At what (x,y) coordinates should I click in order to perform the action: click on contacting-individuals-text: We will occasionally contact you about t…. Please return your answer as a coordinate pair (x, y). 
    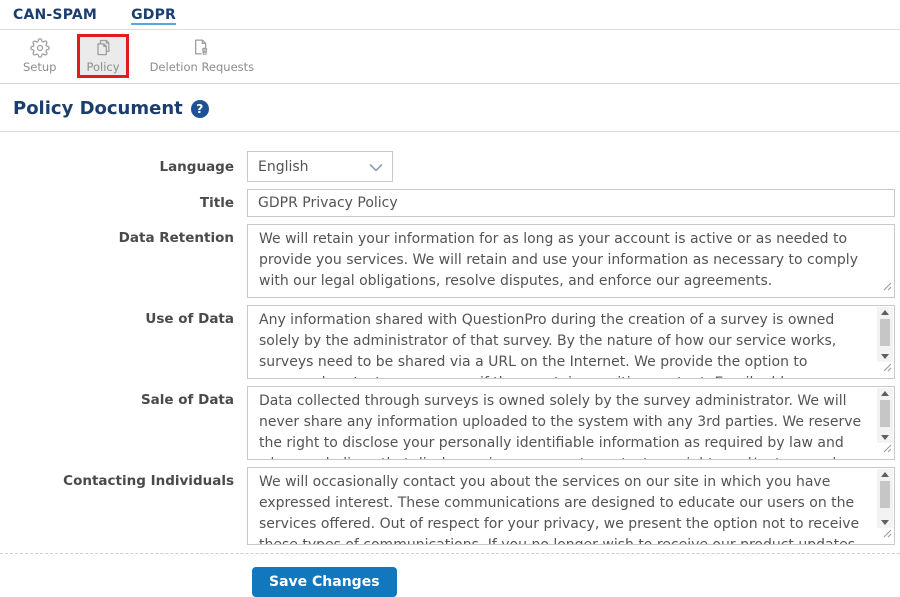
    Looking at the image, I should click on (562, 506).